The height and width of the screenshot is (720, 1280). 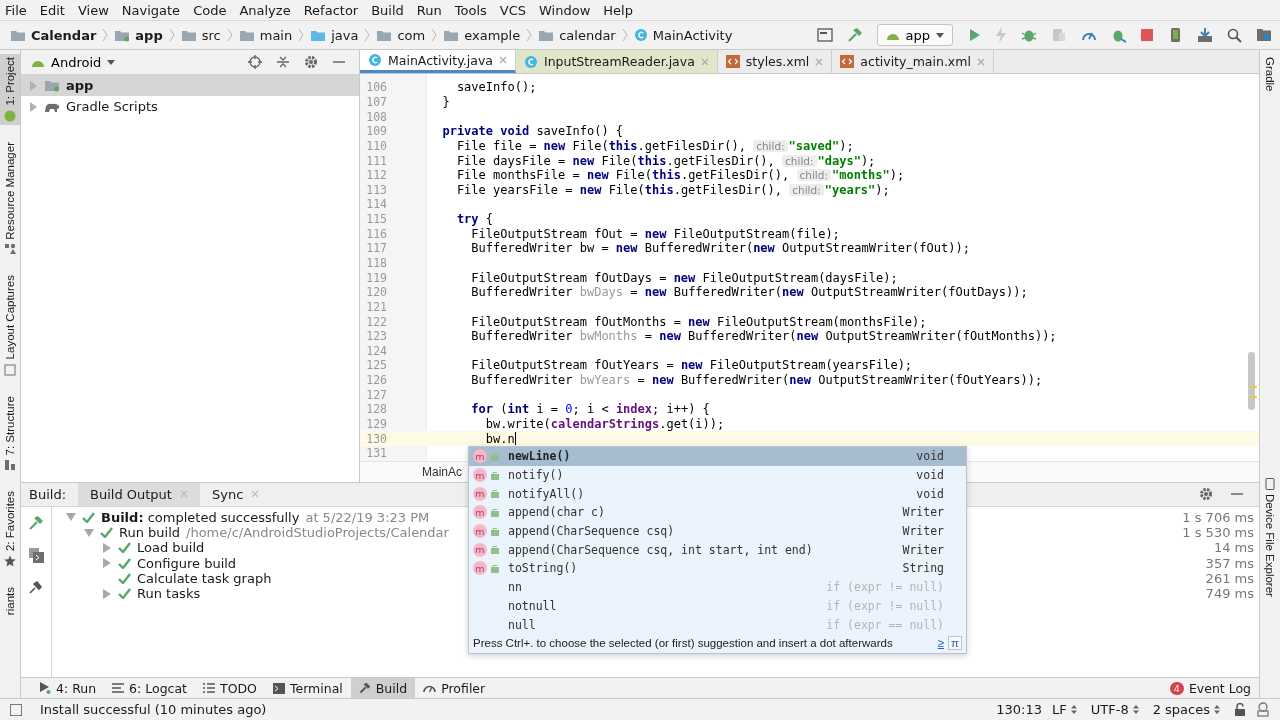 I want to click on menu-item: Navigate, so click(x=151, y=10).